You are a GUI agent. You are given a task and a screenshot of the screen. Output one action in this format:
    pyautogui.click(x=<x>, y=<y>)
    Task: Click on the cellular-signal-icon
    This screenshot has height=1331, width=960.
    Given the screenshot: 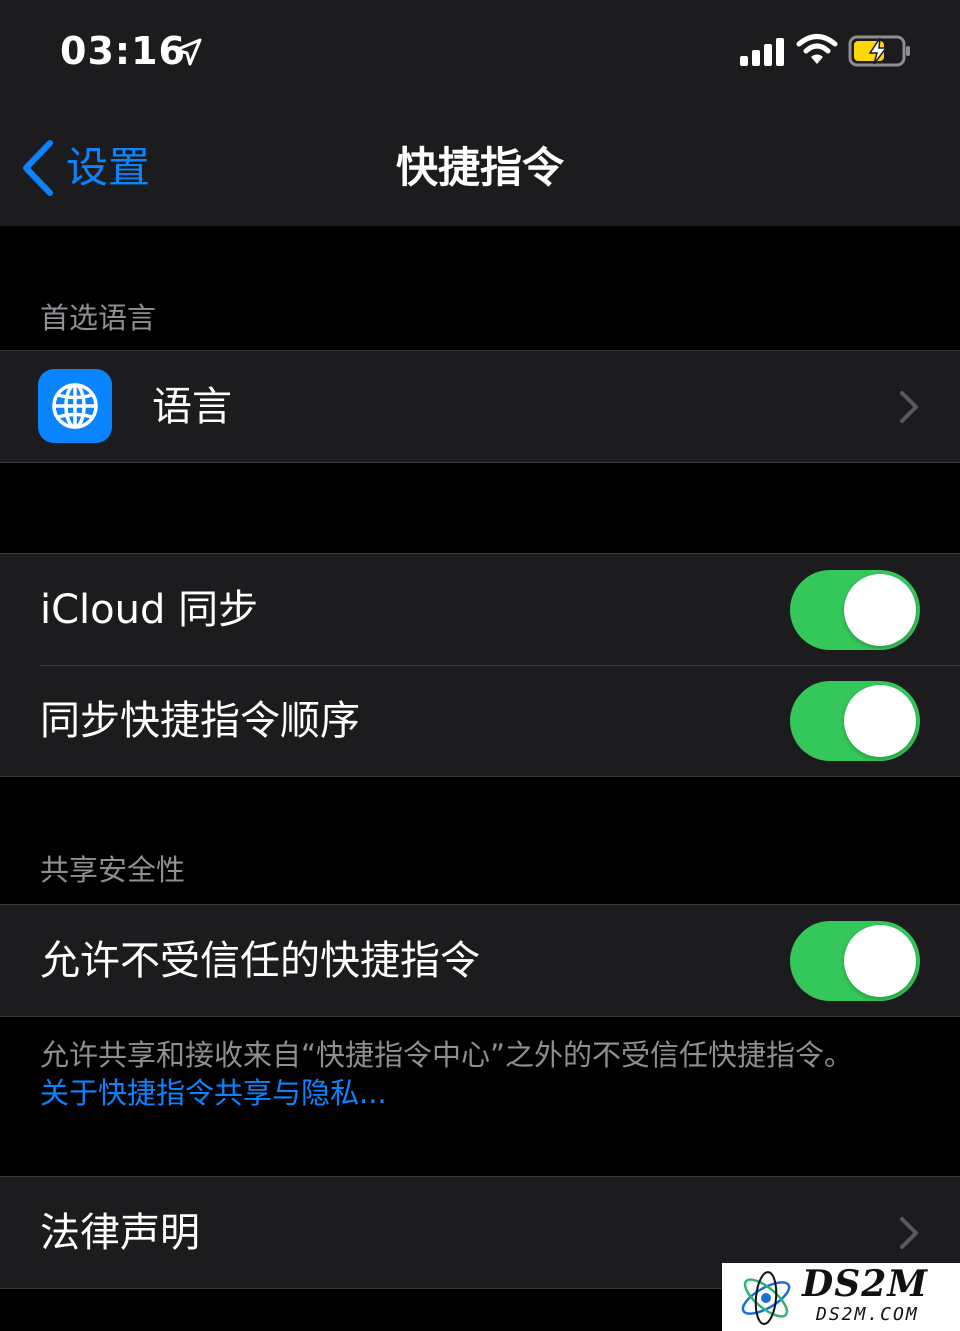 What is the action you would take?
    pyautogui.click(x=762, y=52)
    